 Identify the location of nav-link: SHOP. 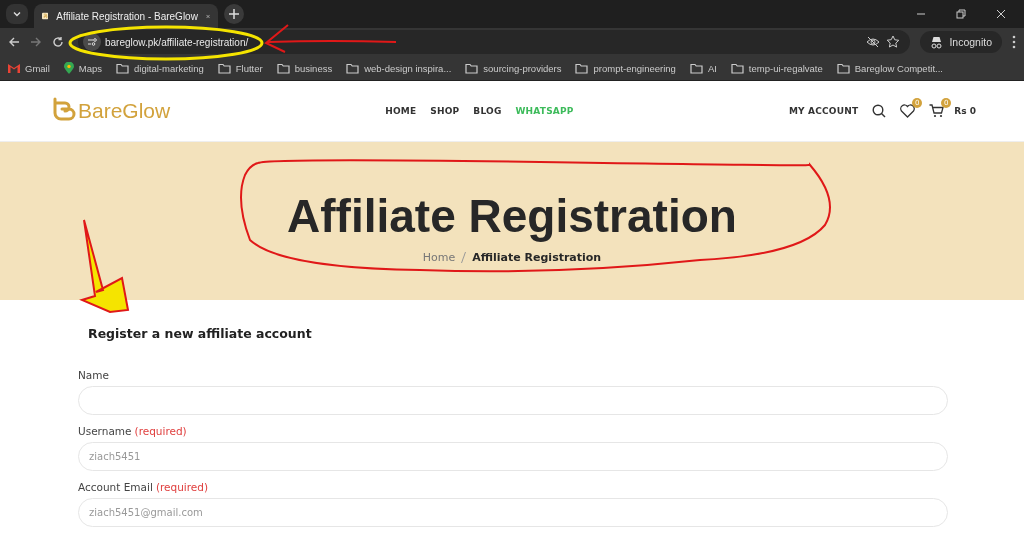
(445, 111).